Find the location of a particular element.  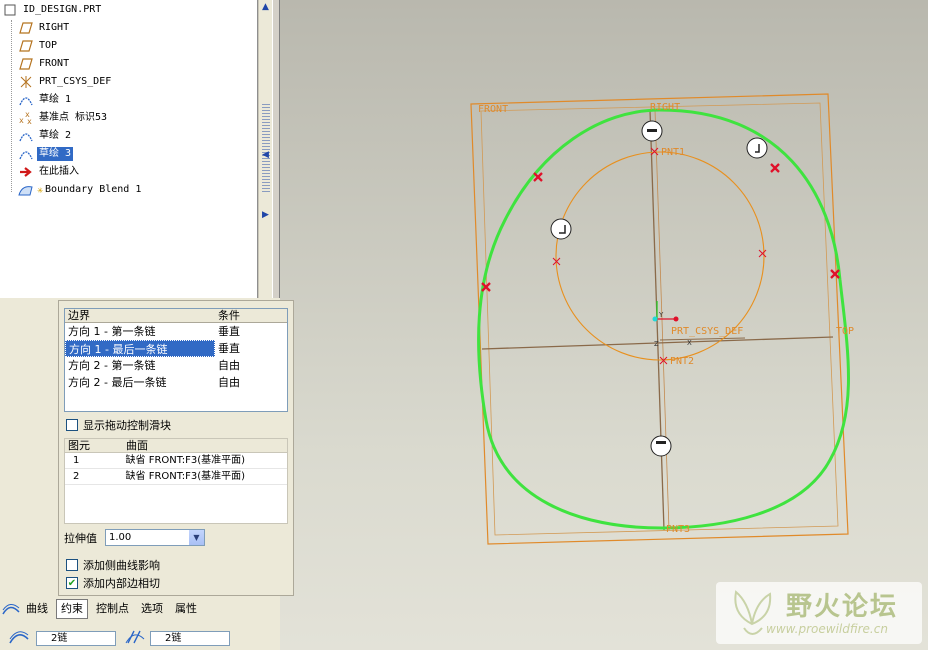

watermark-url: www.proewildfire.cn is located at coordinates (827, 629).